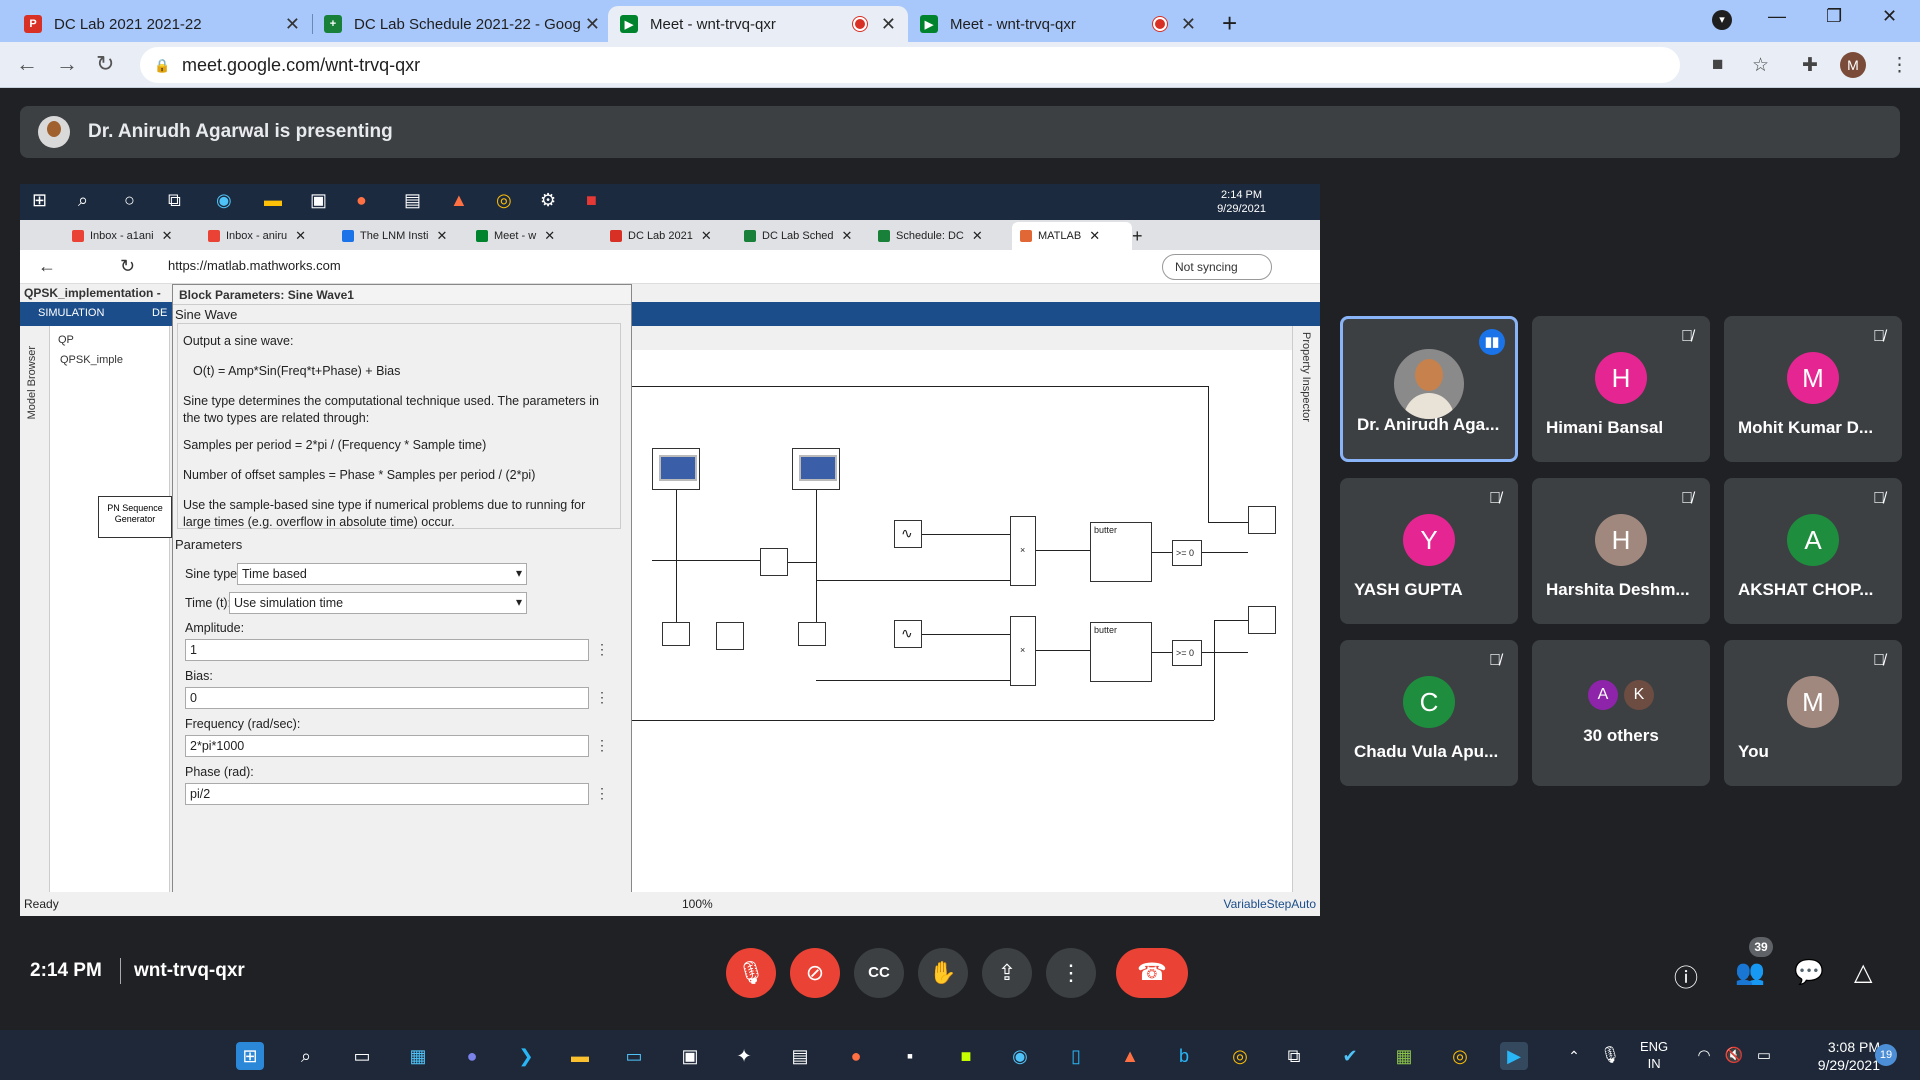 The image size is (1920, 1080). I want to click on extensions-icon: ✚, so click(1810, 65).